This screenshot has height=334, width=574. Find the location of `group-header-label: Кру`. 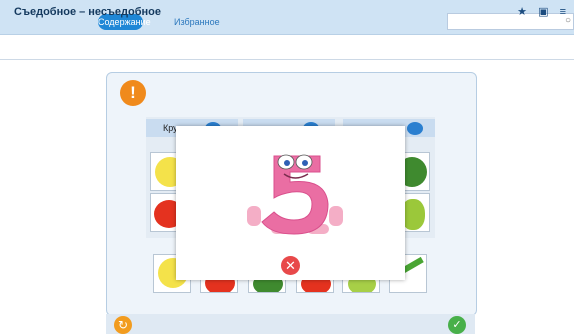

group-header-label: Кру is located at coordinates (170, 128).